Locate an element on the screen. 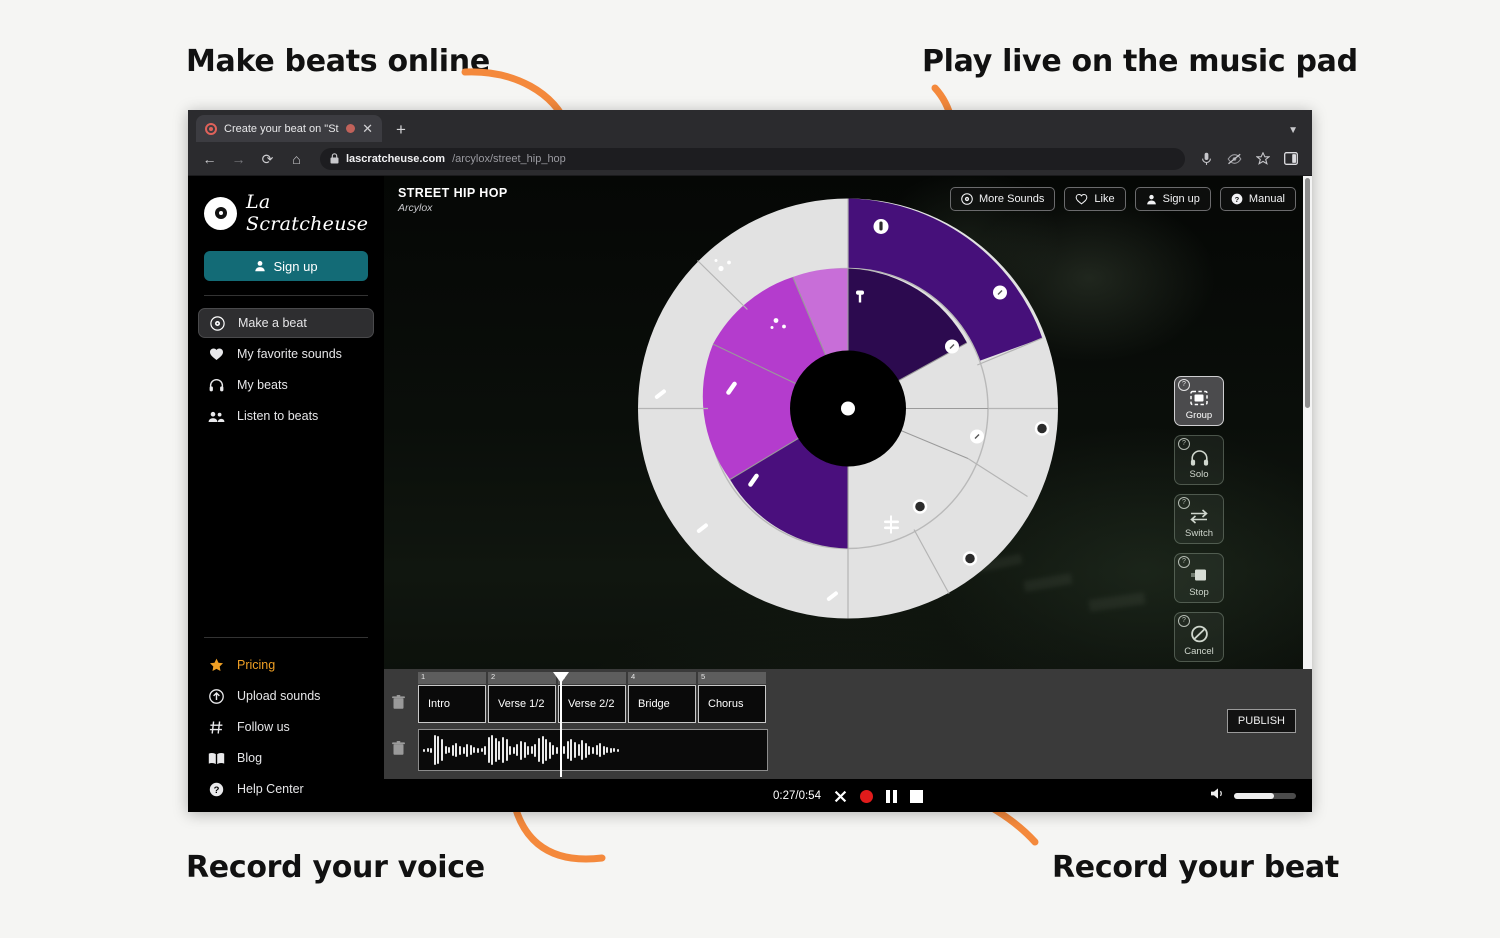  voice-waveform-track is located at coordinates (593, 750).